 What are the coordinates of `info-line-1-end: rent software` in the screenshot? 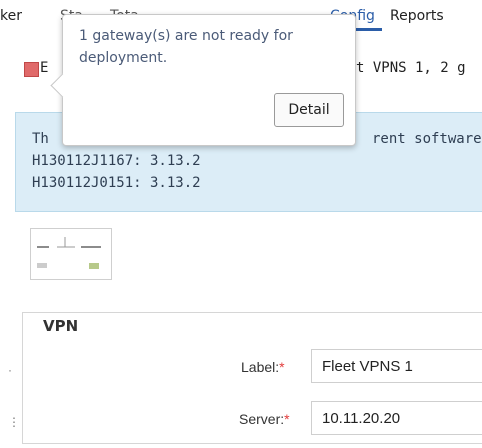 It's located at (427, 139).